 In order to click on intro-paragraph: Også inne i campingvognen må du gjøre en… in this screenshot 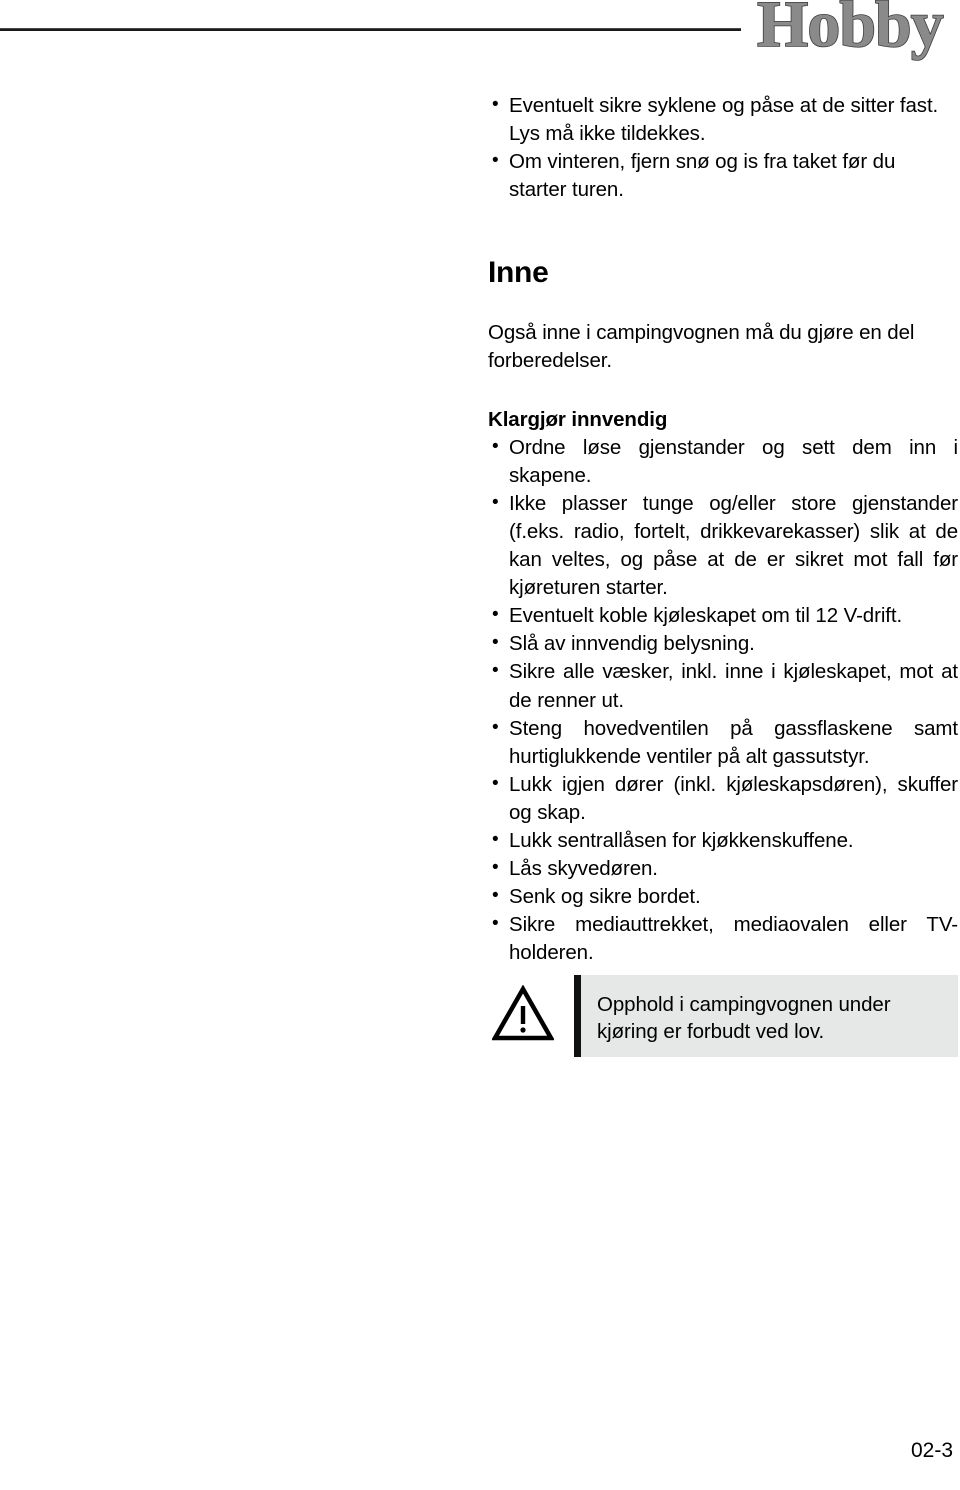, I will do `click(701, 347)`.